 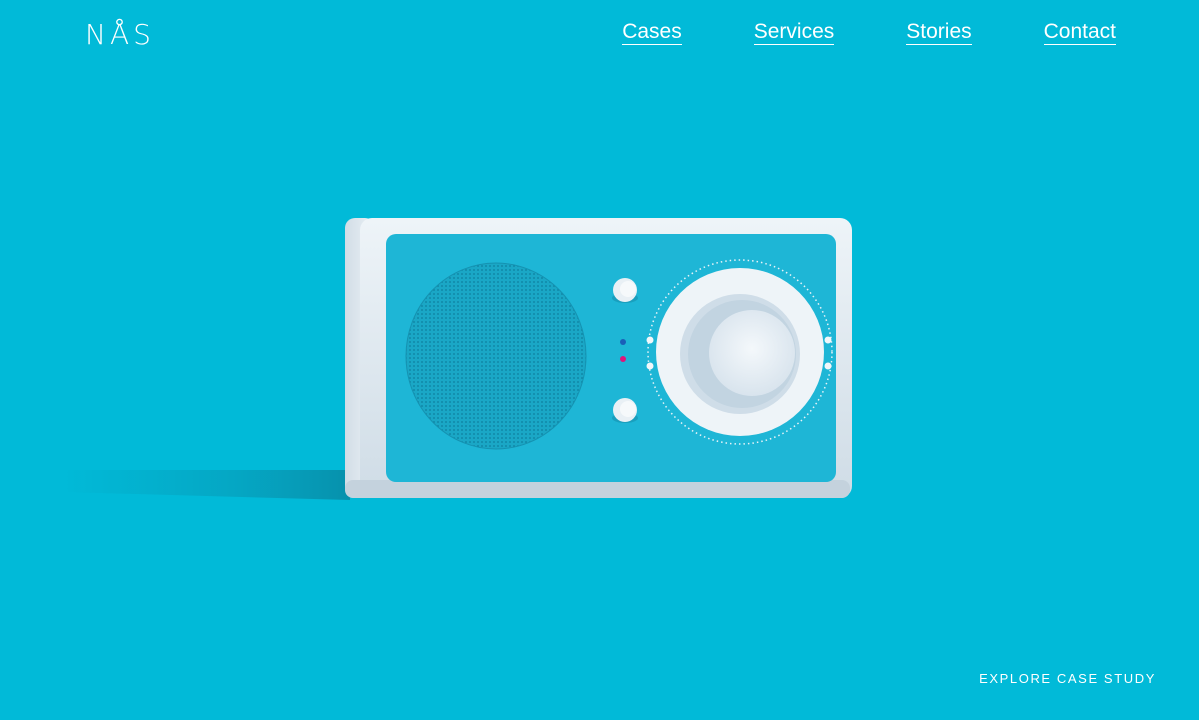 I want to click on speaker-grille, so click(x=496, y=356).